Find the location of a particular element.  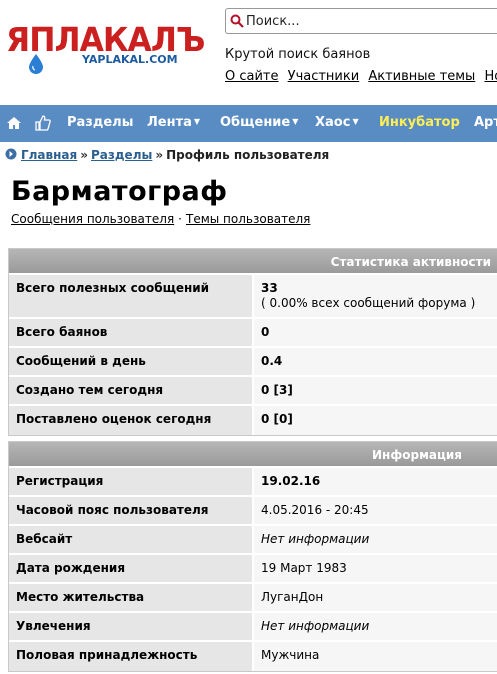

site-slogan: Крутой поиск баянов is located at coordinates (298, 54).